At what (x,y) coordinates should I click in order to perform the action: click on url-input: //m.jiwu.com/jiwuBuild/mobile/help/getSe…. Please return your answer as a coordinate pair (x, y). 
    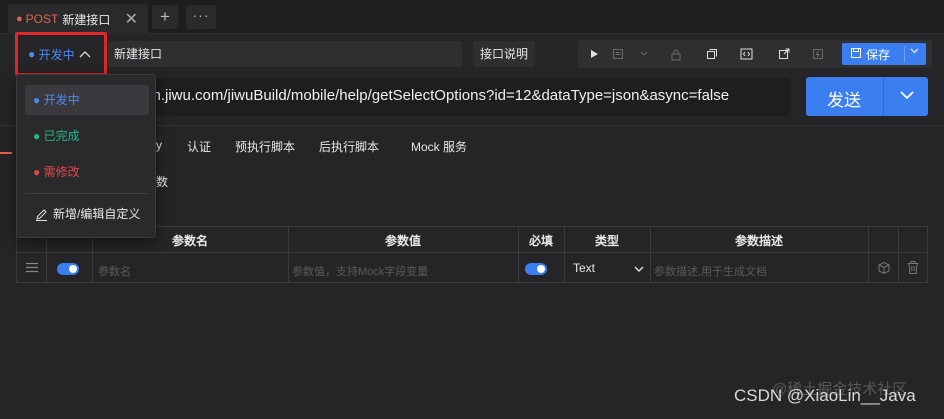
    Looking at the image, I should click on (465, 97).